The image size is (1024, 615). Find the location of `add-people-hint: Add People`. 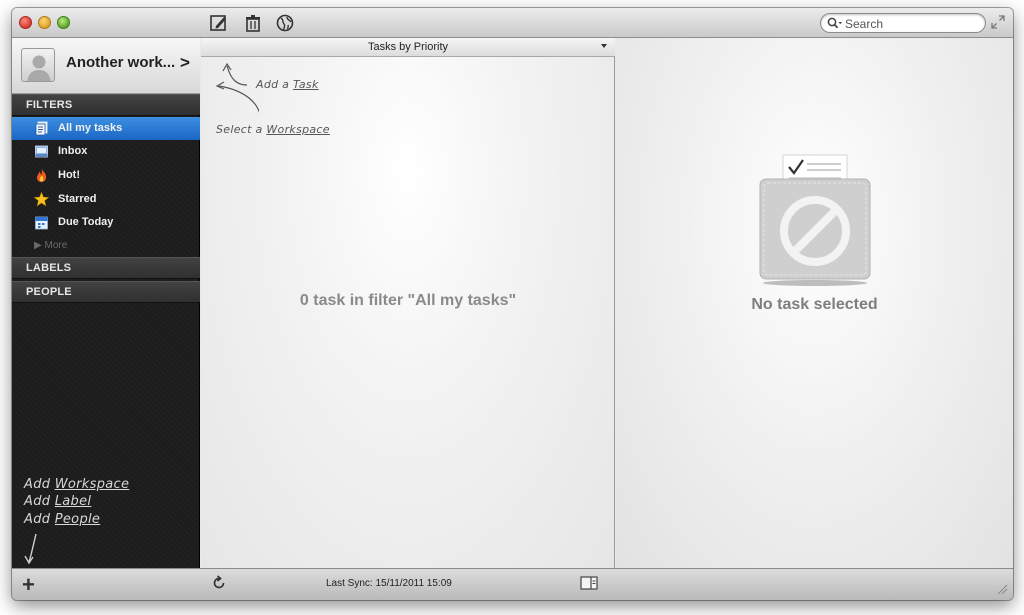

add-people-hint: Add People is located at coordinates (62, 519).